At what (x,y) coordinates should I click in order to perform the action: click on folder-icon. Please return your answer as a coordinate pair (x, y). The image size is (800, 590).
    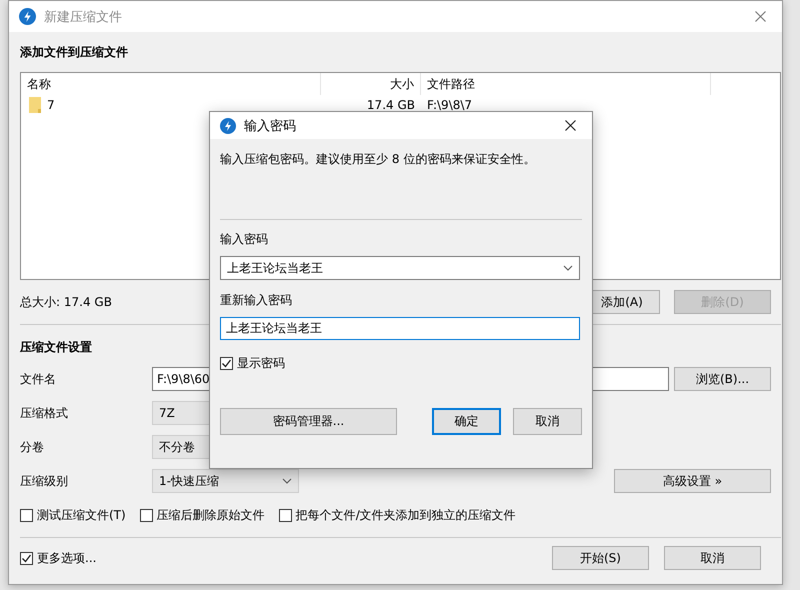
    Looking at the image, I should click on (35, 105).